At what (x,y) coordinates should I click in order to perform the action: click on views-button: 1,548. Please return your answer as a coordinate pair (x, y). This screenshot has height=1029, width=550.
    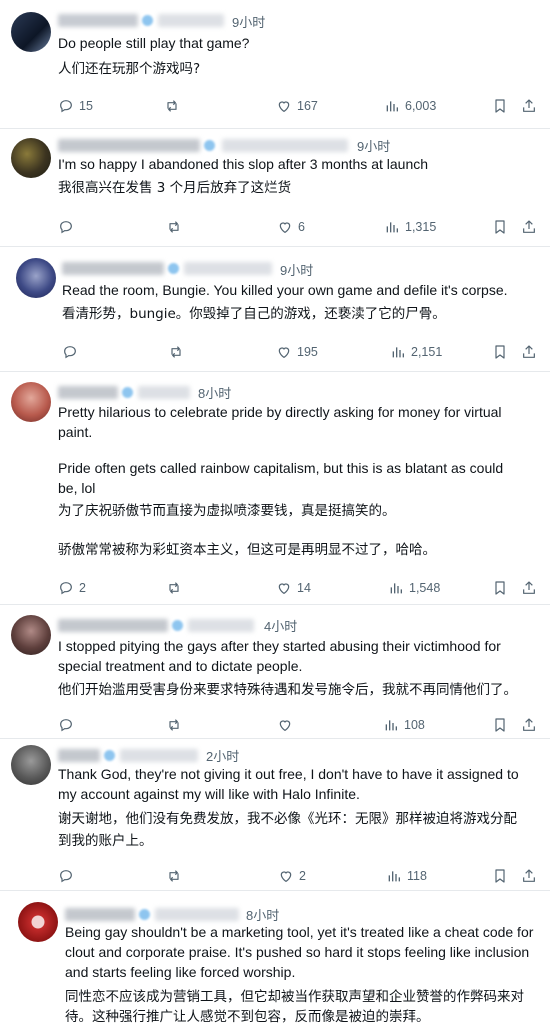
    Looking at the image, I should click on (414, 588).